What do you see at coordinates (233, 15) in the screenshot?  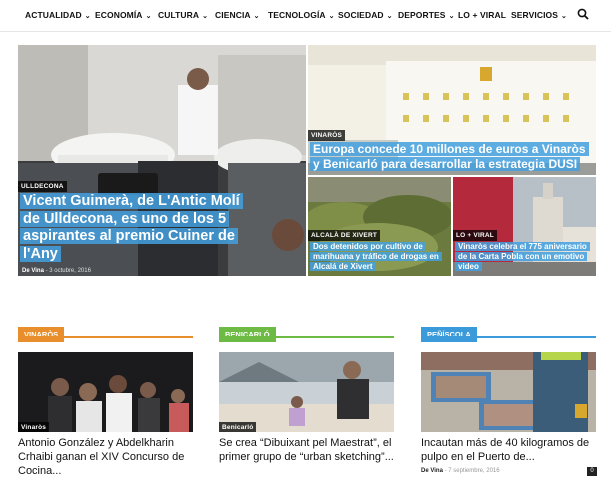 I see `nav-label: CIENCIA` at bounding box center [233, 15].